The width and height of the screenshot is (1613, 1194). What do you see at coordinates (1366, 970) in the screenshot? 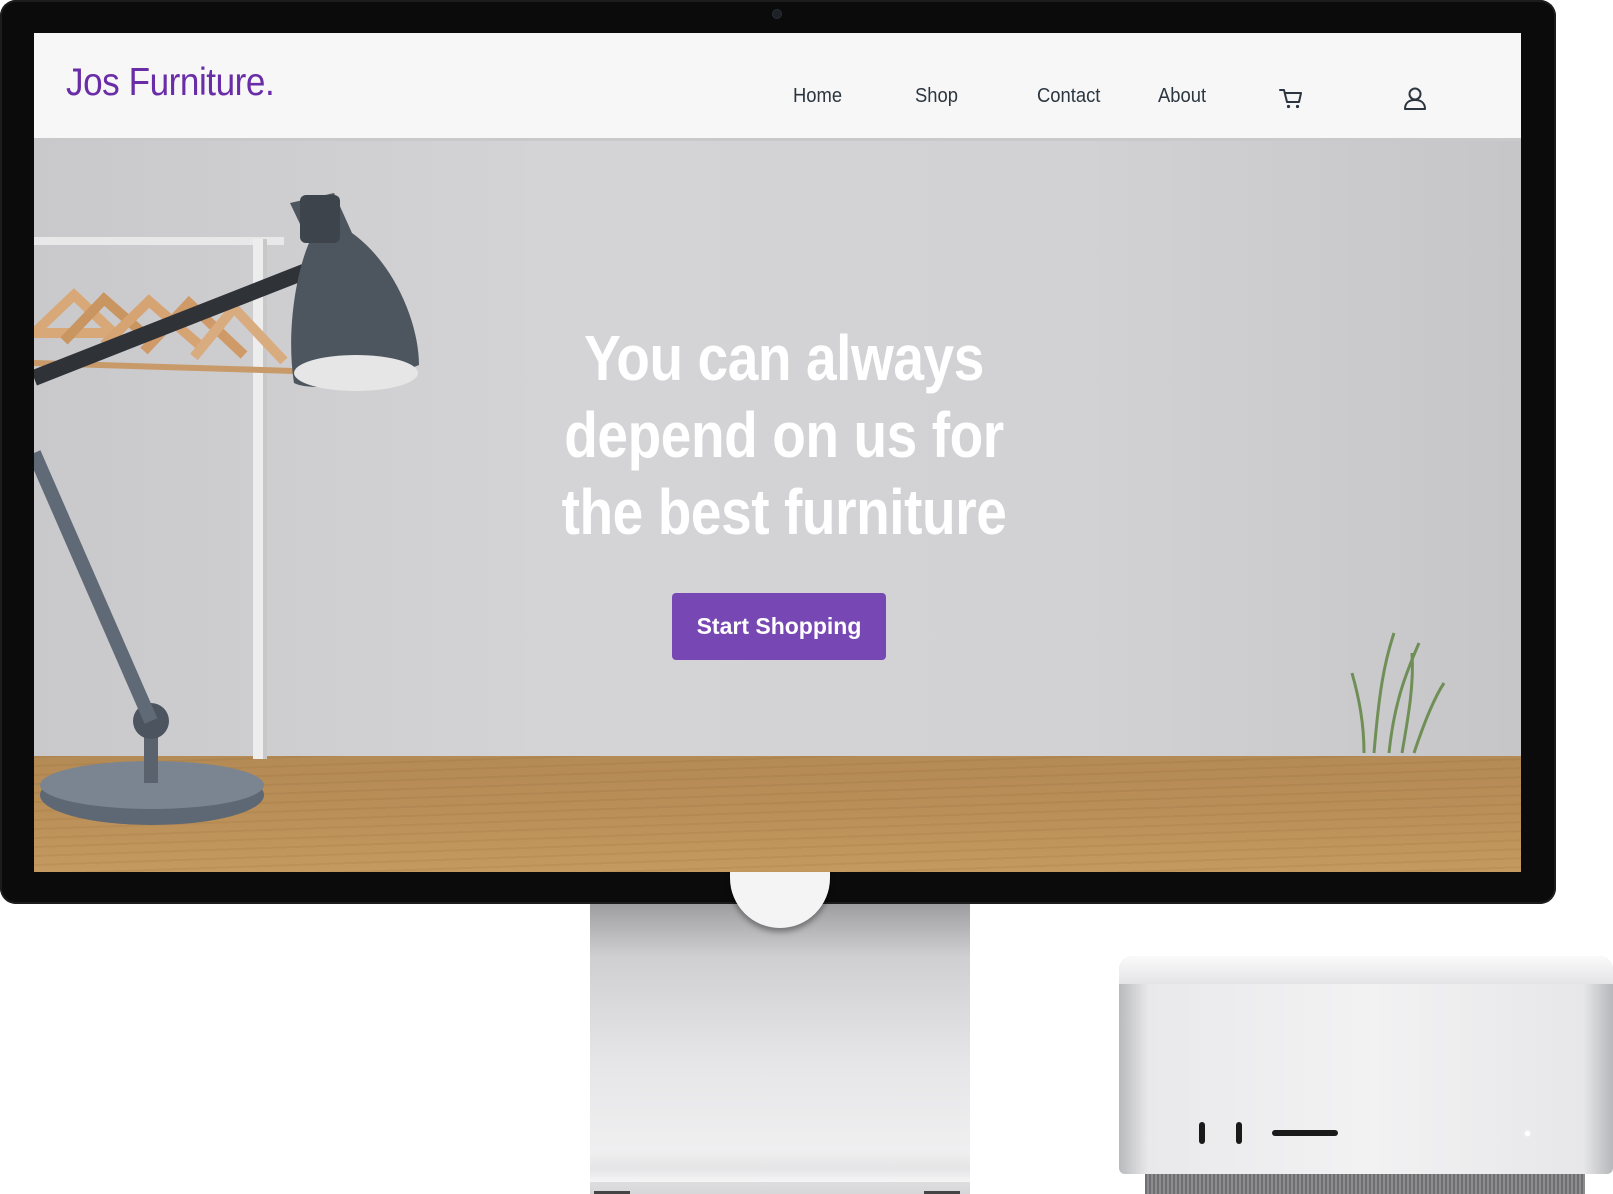
I see `mac-studio-top` at bounding box center [1366, 970].